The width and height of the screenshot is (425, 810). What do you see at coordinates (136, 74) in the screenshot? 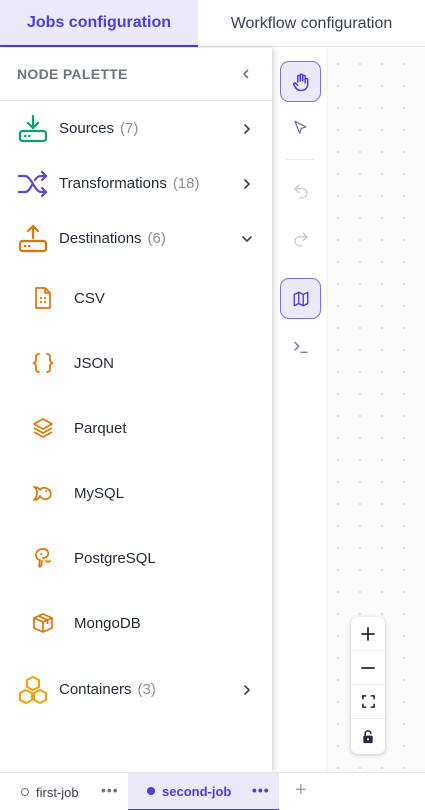
I see `palette-header: NODE PALETTE` at bounding box center [136, 74].